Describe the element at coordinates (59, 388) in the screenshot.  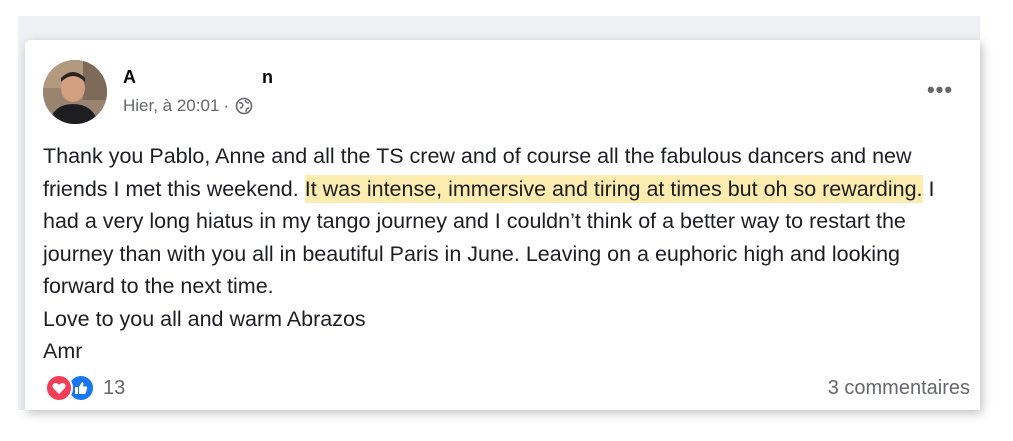
I see `love-reaction-icon` at that location.